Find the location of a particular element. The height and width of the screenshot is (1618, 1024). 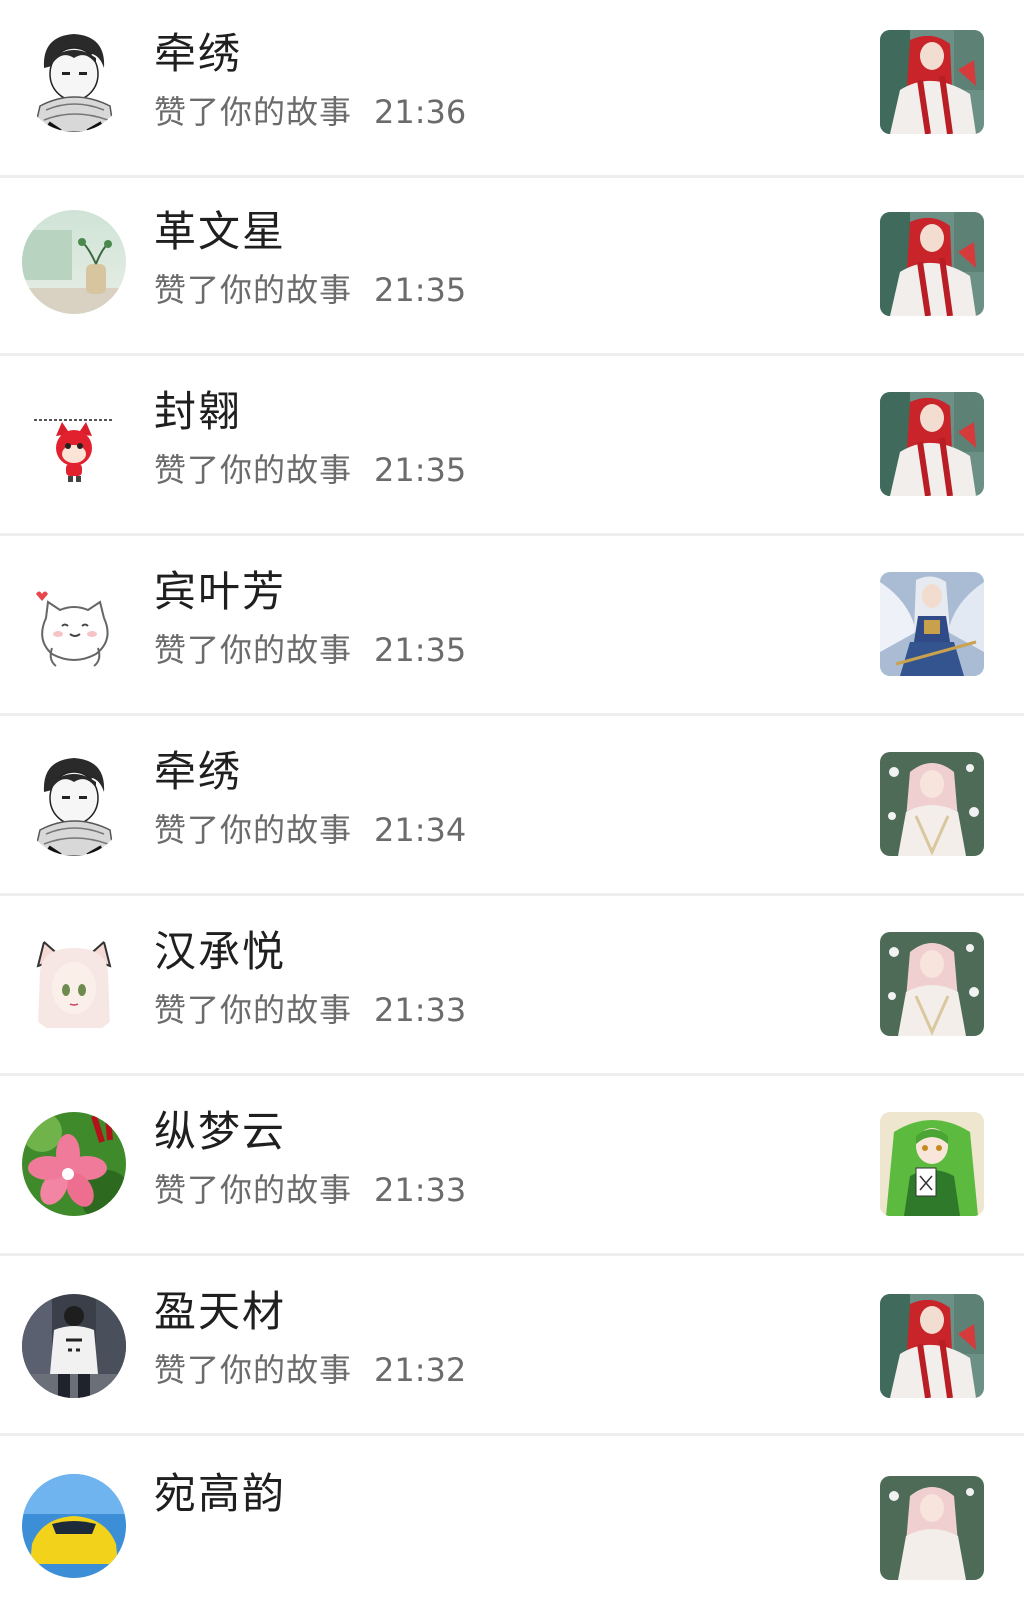

user-name: 宾叶芳 is located at coordinates (220, 592).